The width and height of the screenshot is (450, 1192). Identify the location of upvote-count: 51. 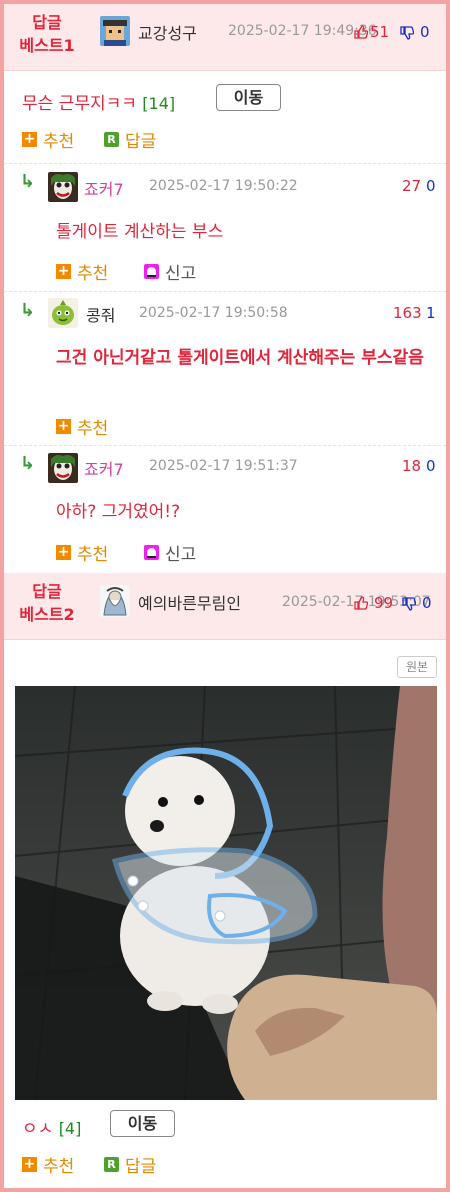
(380, 32).